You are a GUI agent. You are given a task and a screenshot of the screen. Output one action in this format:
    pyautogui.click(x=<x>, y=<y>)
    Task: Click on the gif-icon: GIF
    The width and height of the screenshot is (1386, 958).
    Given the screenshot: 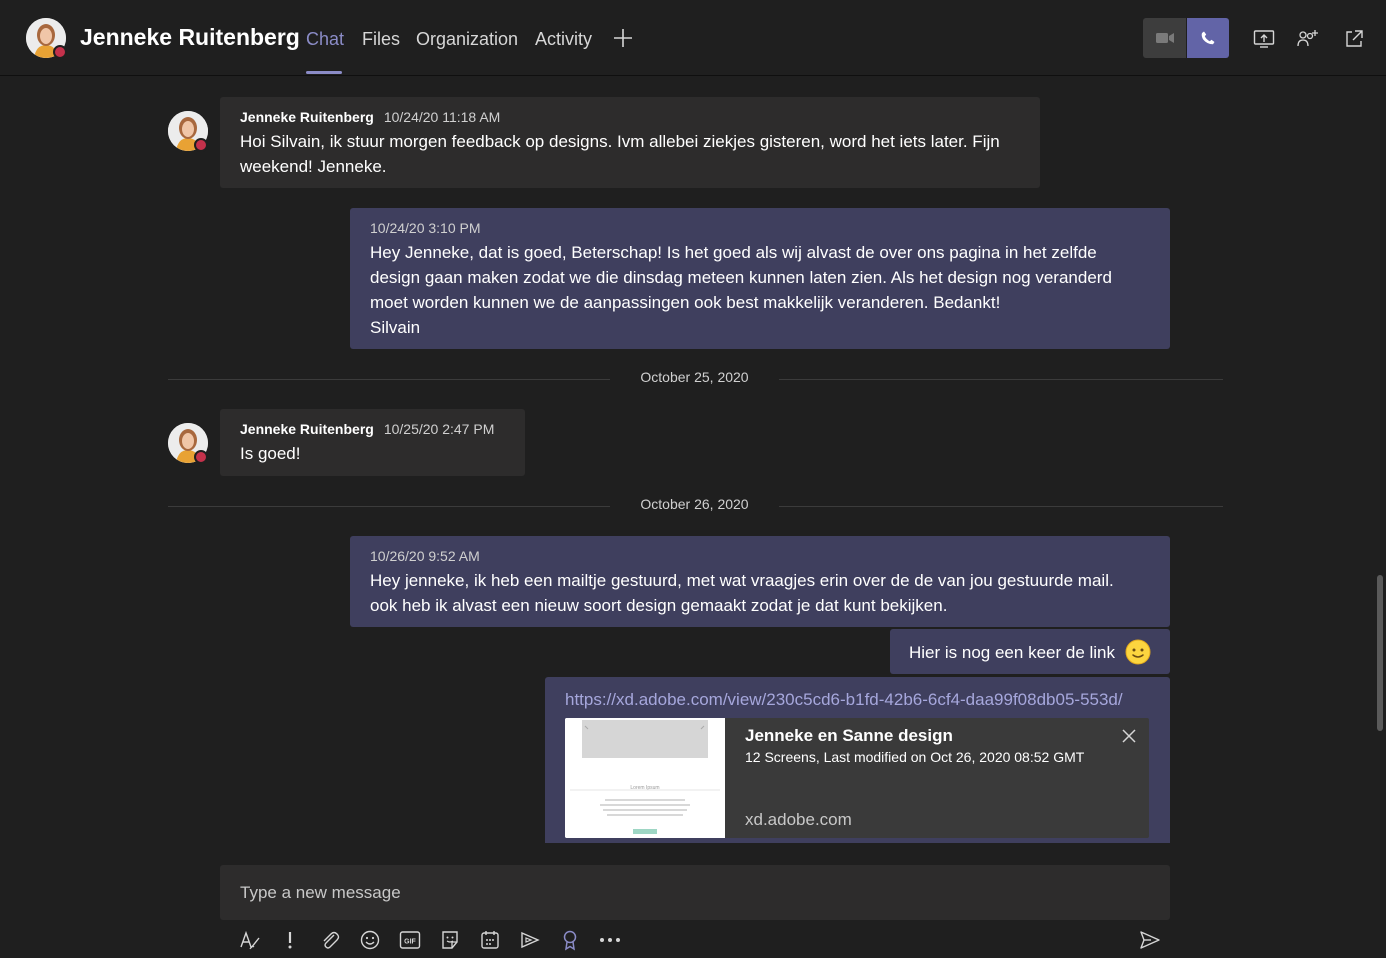 What is the action you would take?
    pyautogui.click(x=410, y=940)
    